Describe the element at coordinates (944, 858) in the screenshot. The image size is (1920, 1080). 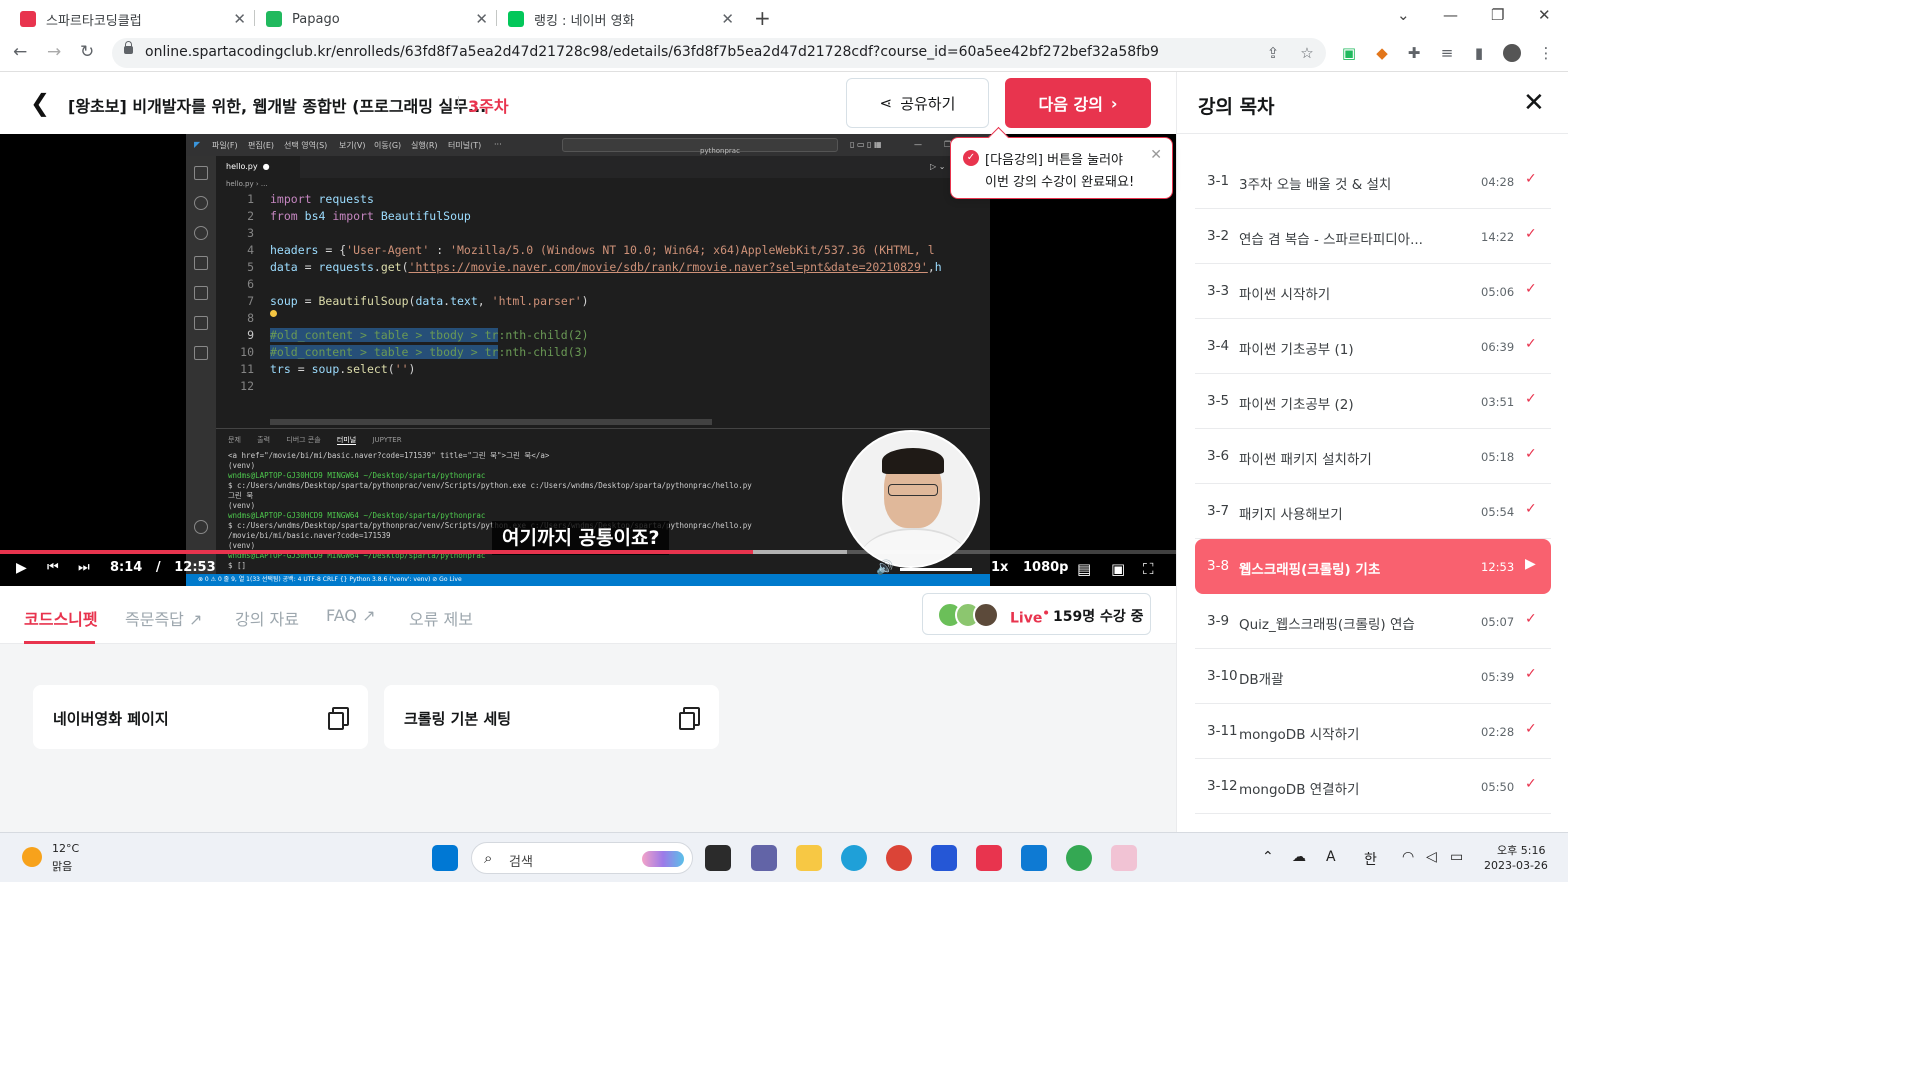
I see `store-icon` at that location.